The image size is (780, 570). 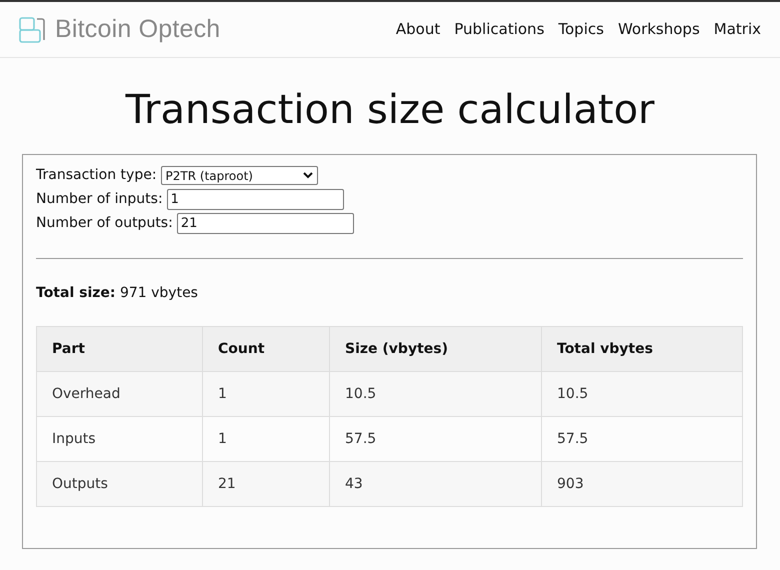 I want to click on table-cell: 43, so click(x=436, y=484).